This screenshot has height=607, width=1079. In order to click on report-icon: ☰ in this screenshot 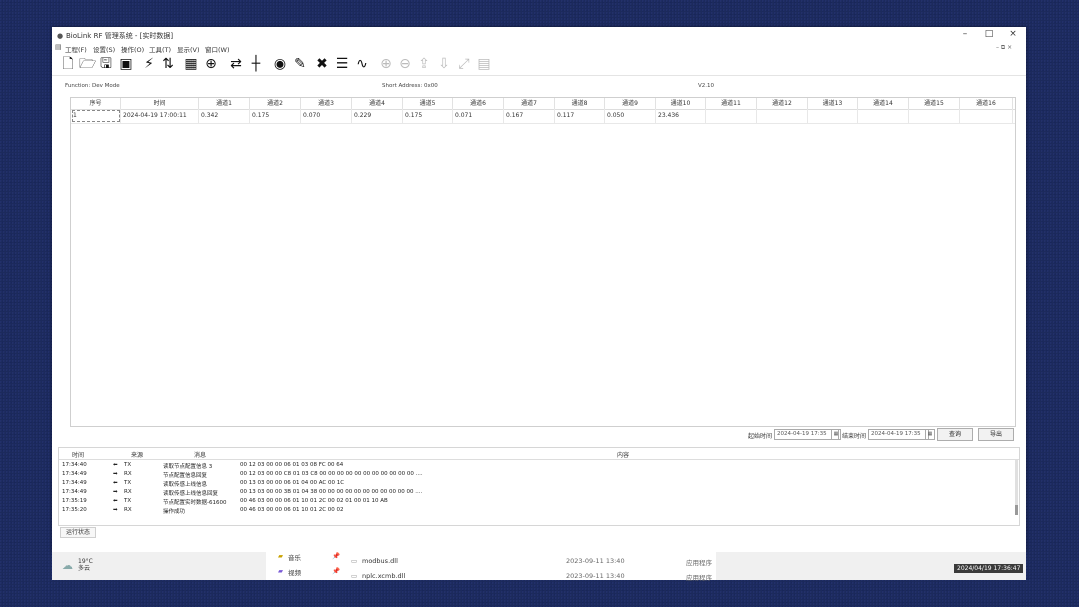, I will do `click(342, 64)`.